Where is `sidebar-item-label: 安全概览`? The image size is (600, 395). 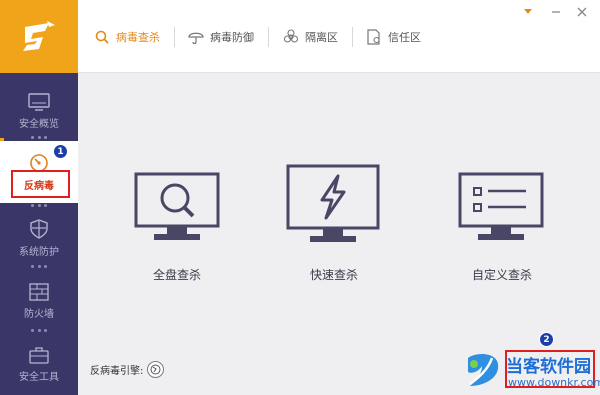 sidebar-item-label: 安全概览 is located at coordinates (39, 124).